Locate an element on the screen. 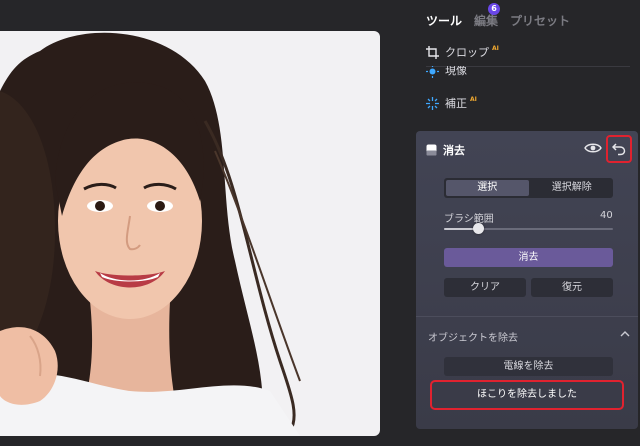 The width and height of the screenshot is (640, 446). sparkle-icon is located at coordinates (432, 103).